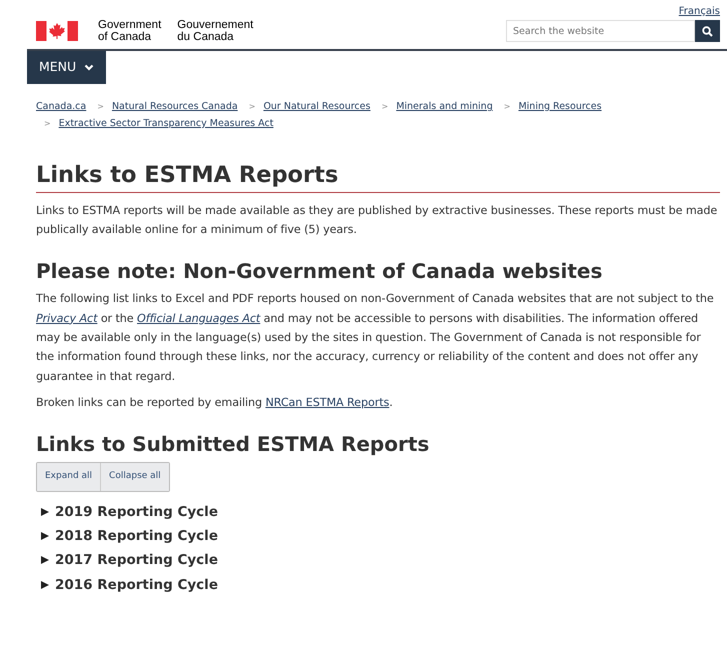  What do you see at coordinates (699, 11) in the screenshot?
I see `language-link: Français` at bounding box center [699, 11].